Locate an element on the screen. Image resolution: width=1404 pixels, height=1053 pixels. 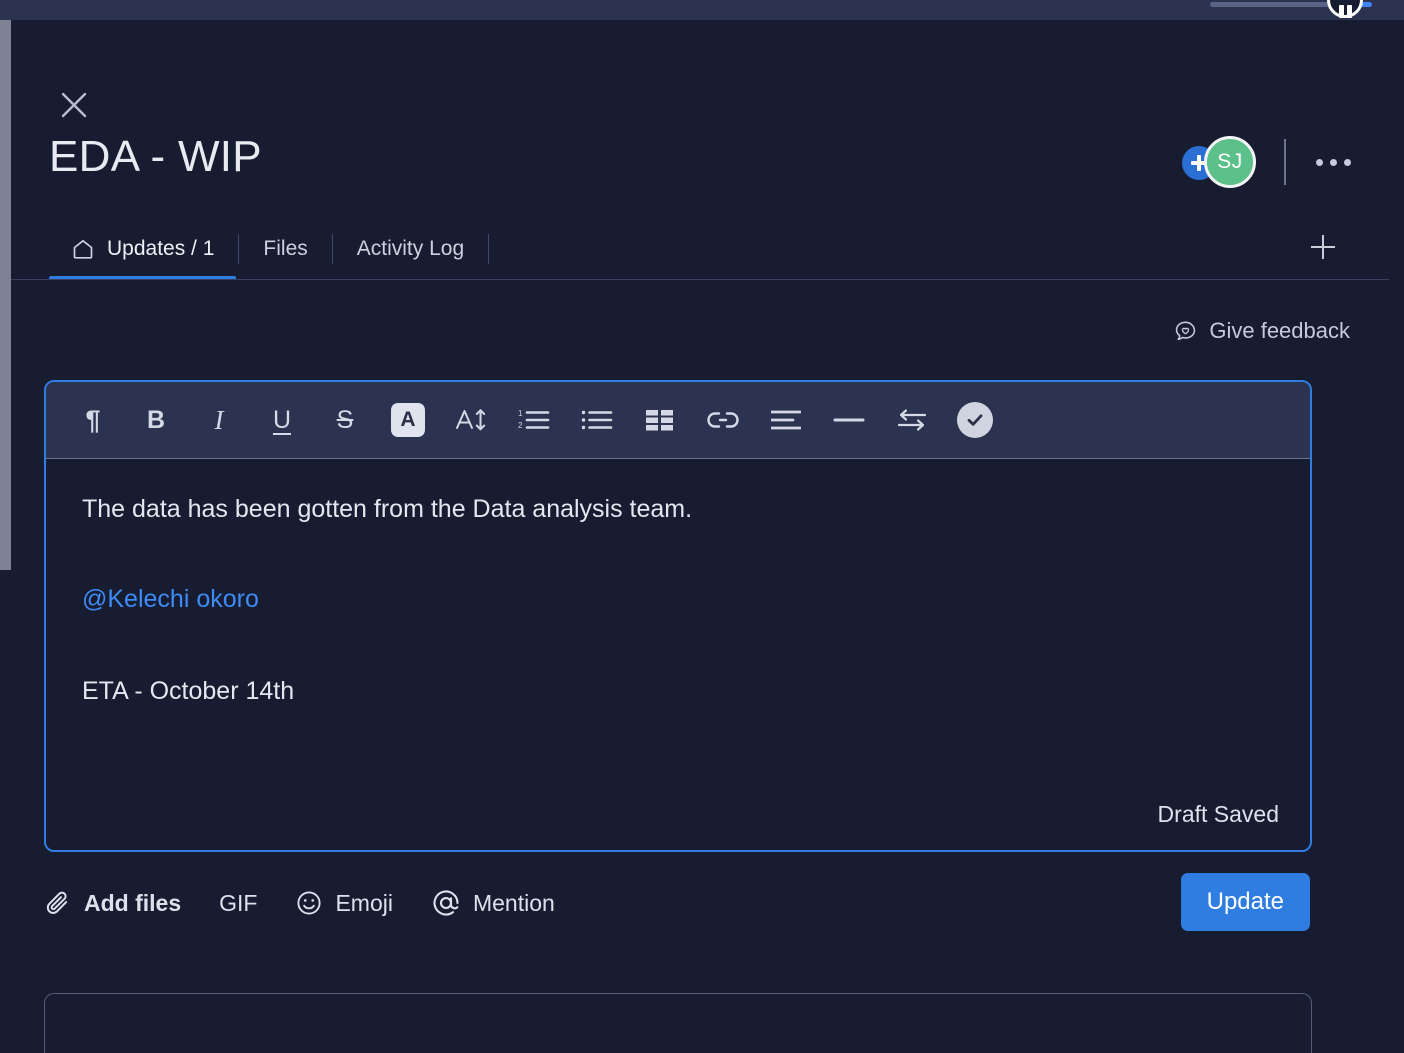
tab-bar: Updates / 1 Files Activity Log is located at coordinates (270, 249).